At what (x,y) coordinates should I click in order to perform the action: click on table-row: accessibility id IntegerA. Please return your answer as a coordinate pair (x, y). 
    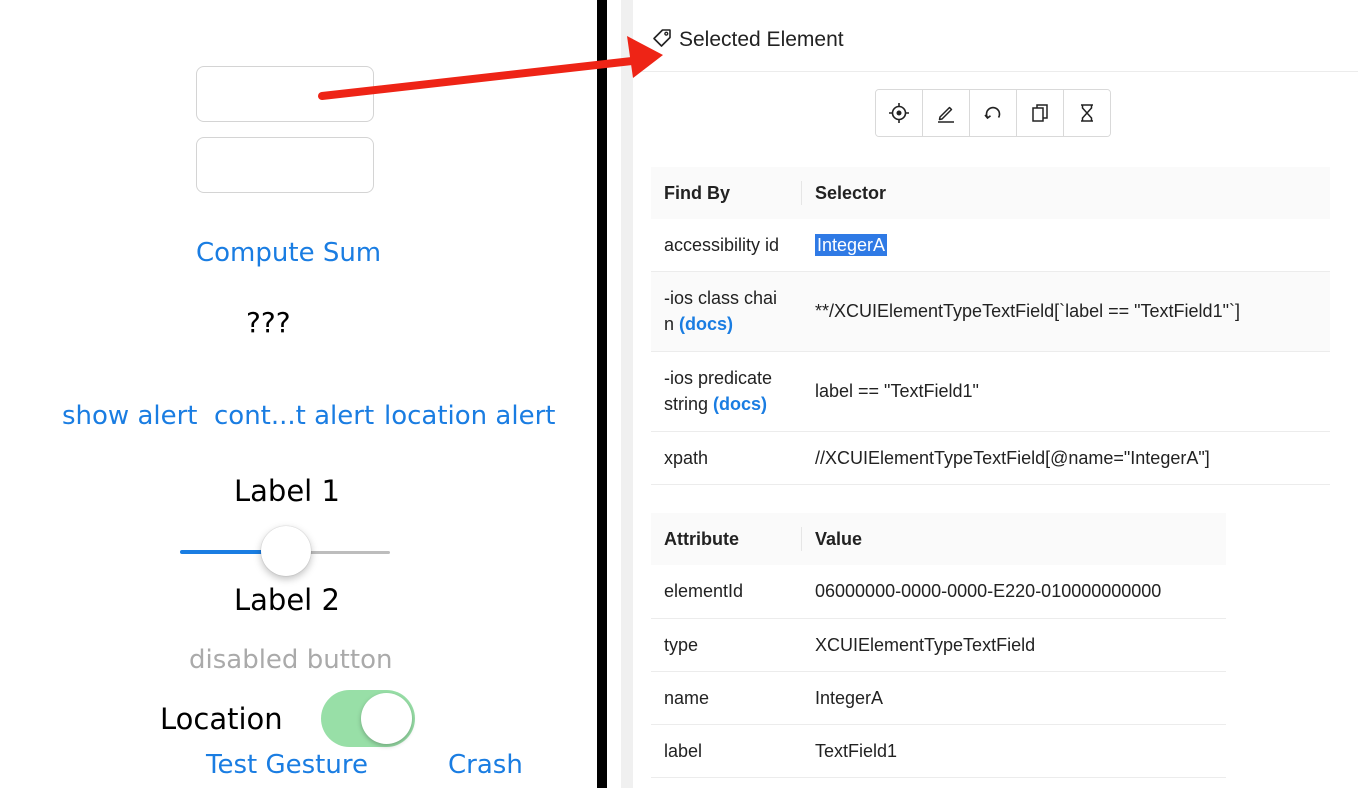
    Looking at the image, I should click on (990, 245).